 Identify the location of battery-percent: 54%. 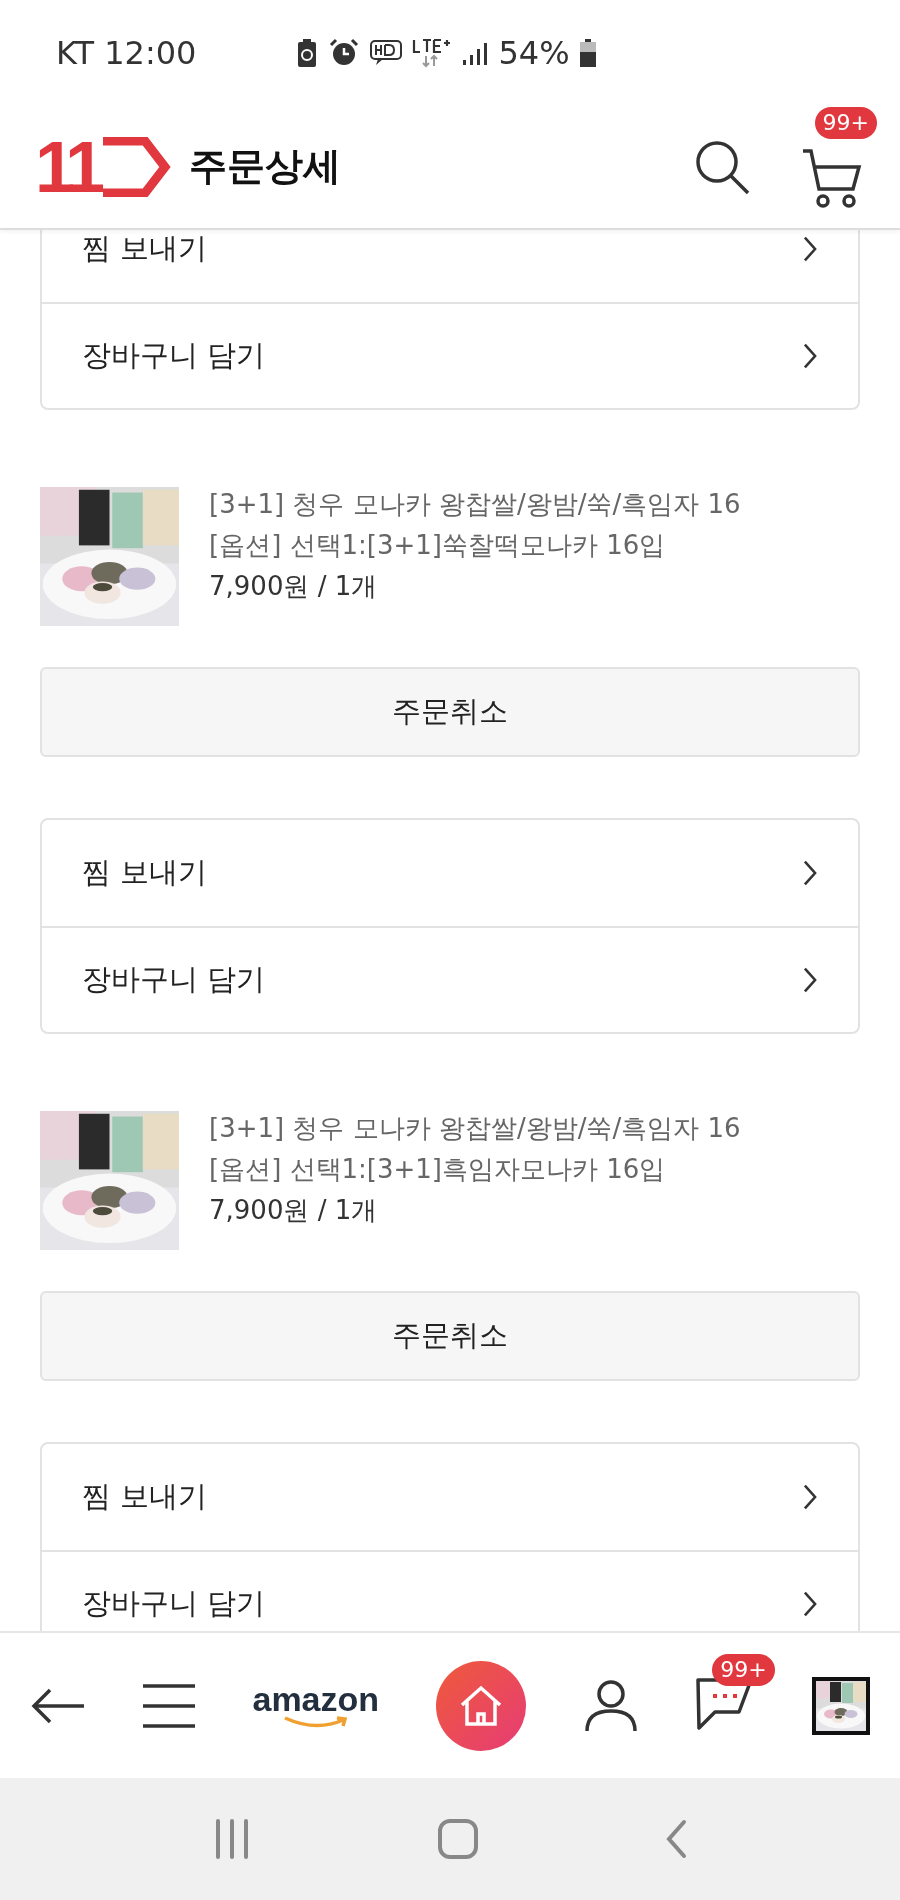
(534, 52).